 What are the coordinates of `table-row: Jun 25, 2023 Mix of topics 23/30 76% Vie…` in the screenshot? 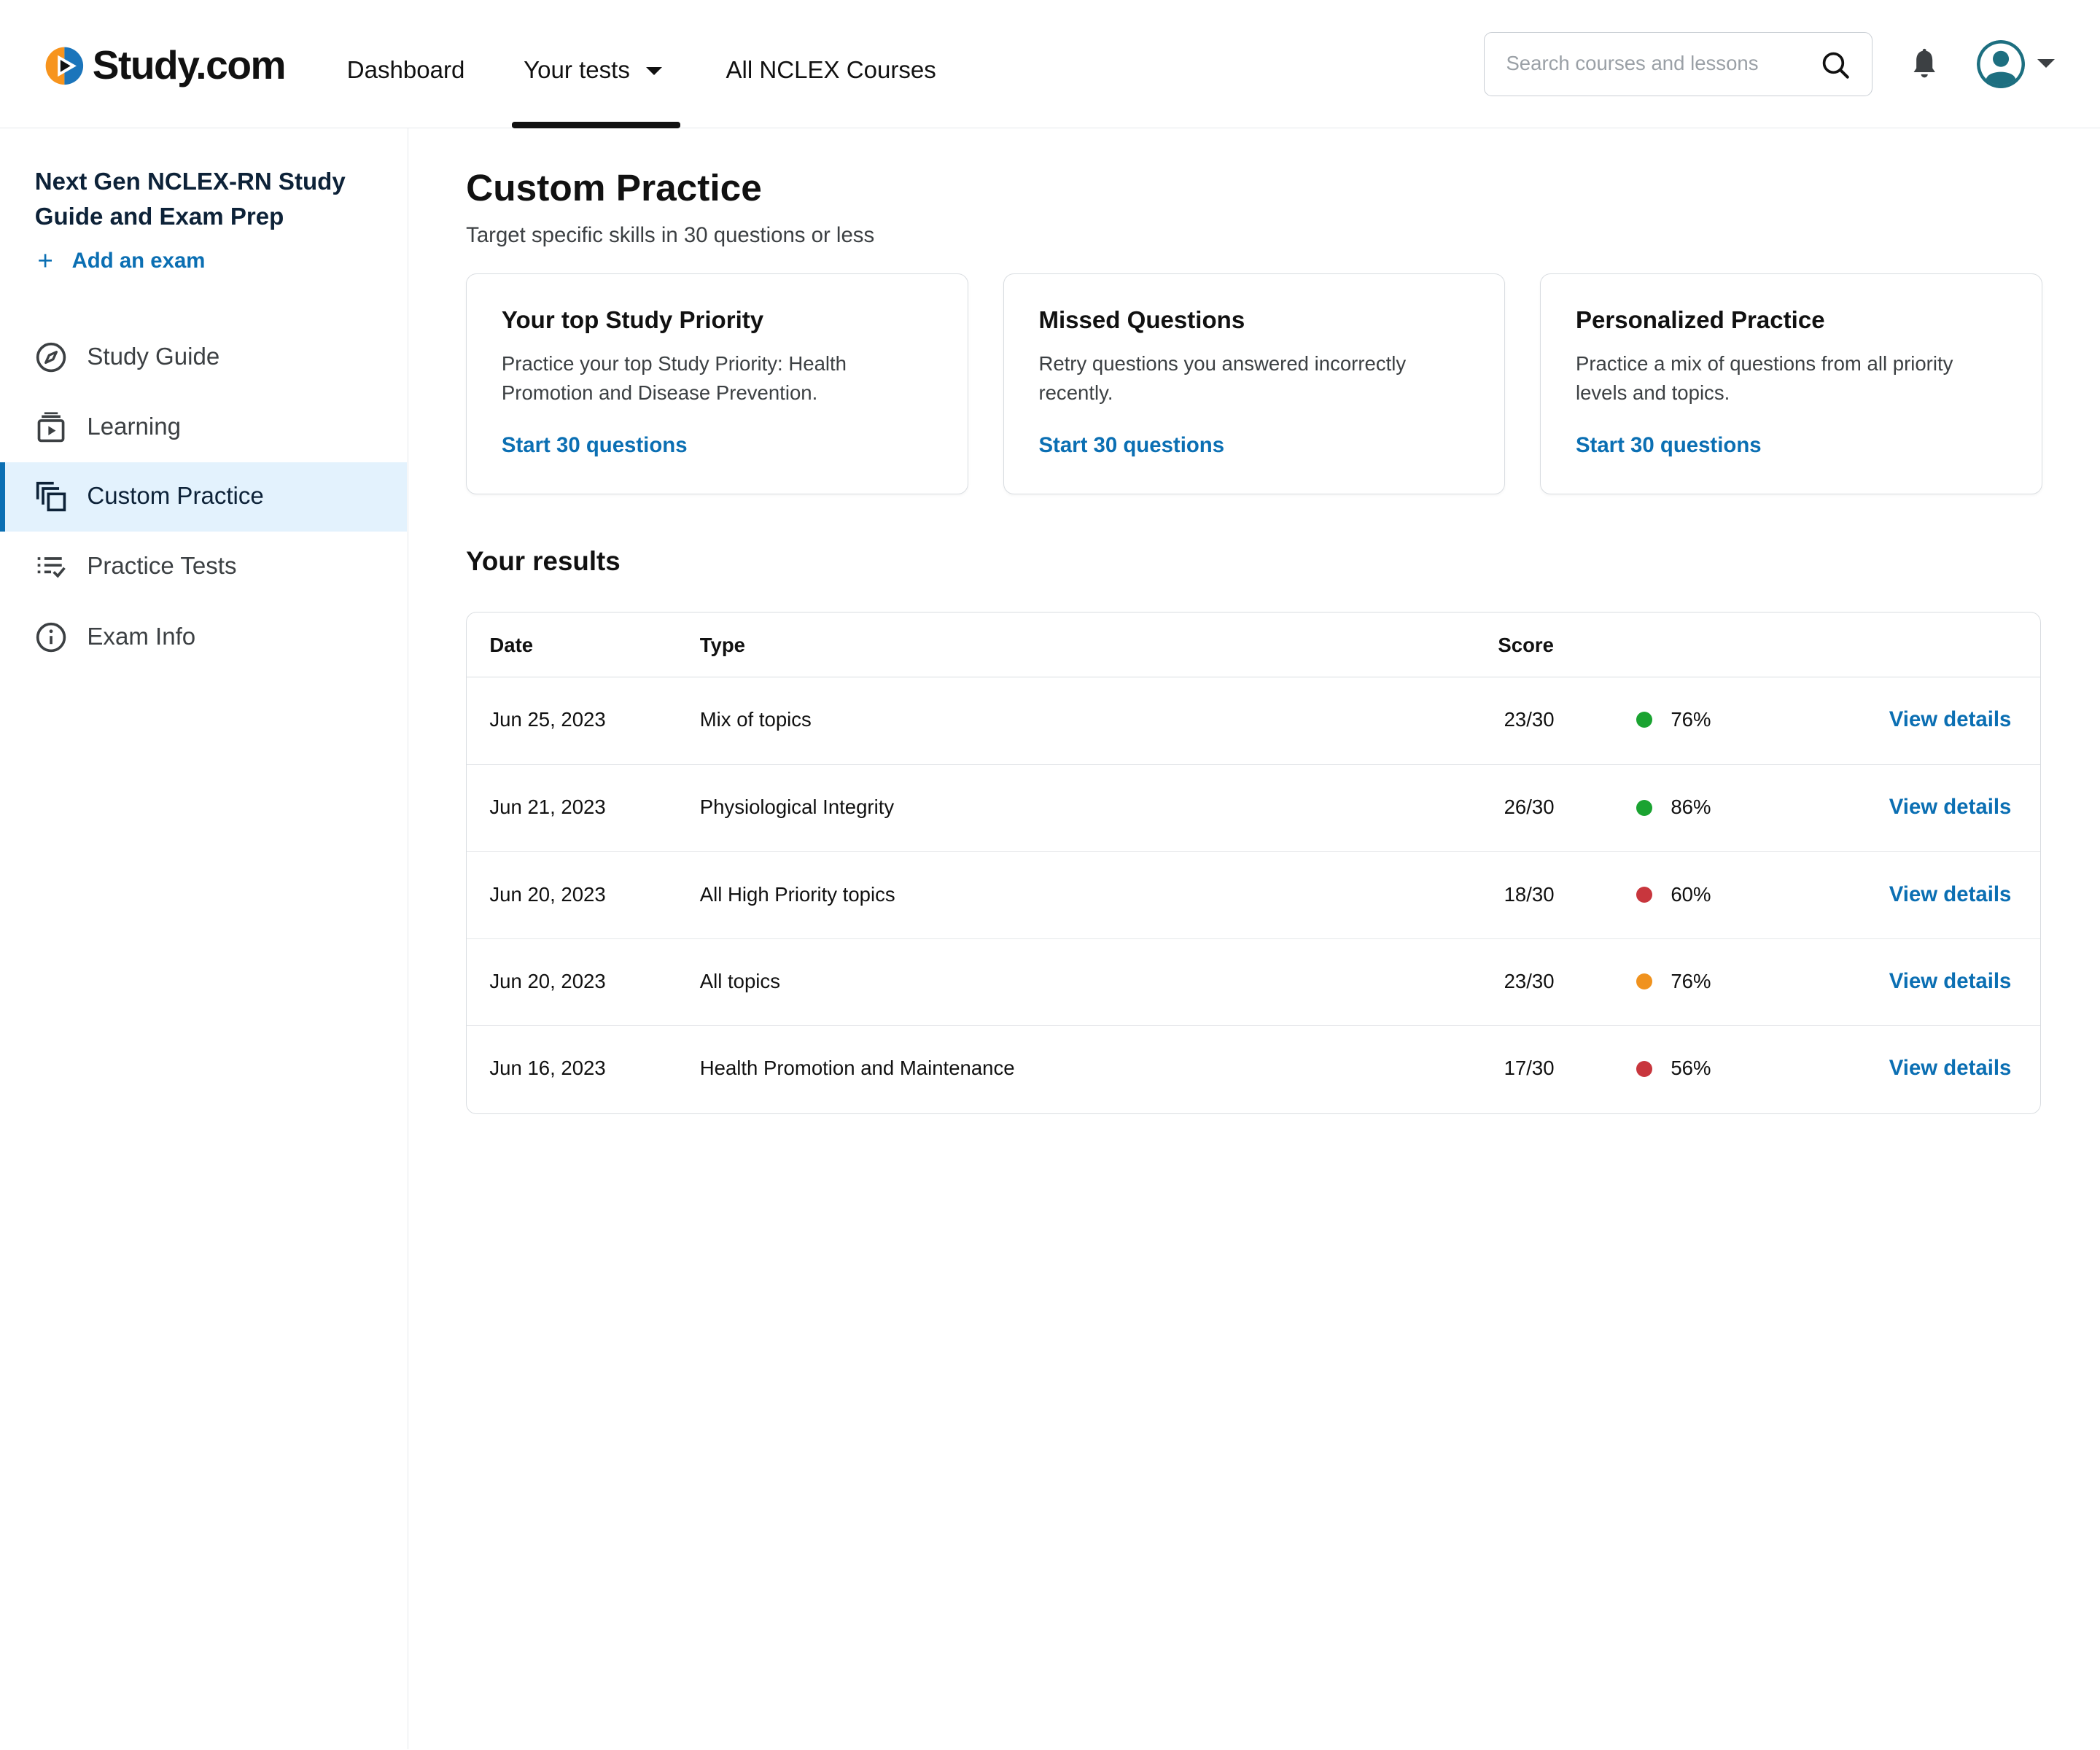 It's located at (1253, 720).